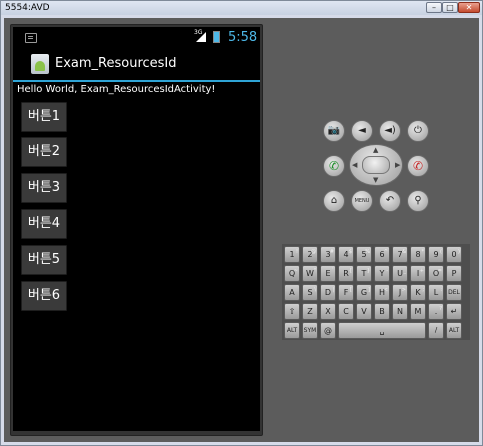  I want to click on key-j: J >, so click(400, 292).